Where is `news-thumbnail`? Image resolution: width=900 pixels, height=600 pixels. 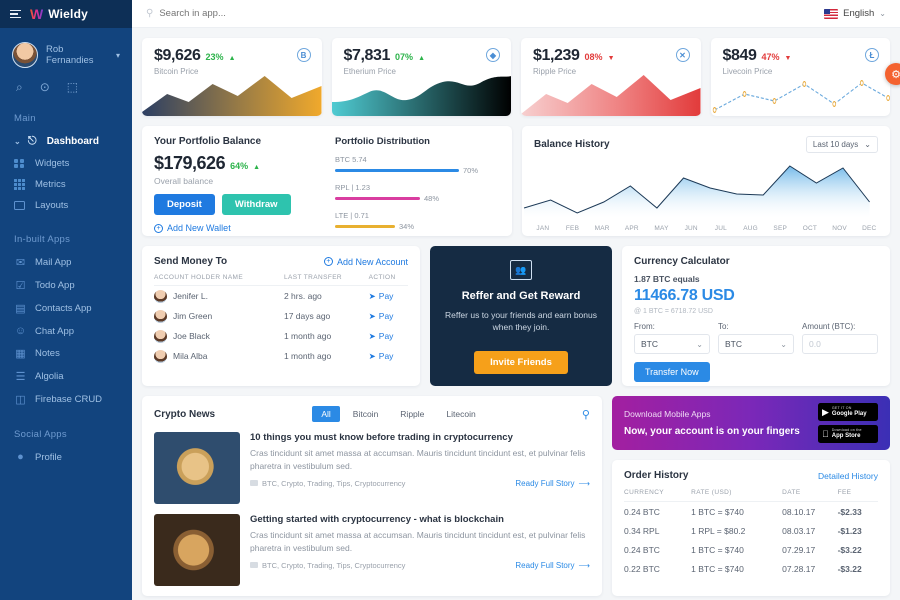 news-thumbnail is located at coordinates (197, 550).